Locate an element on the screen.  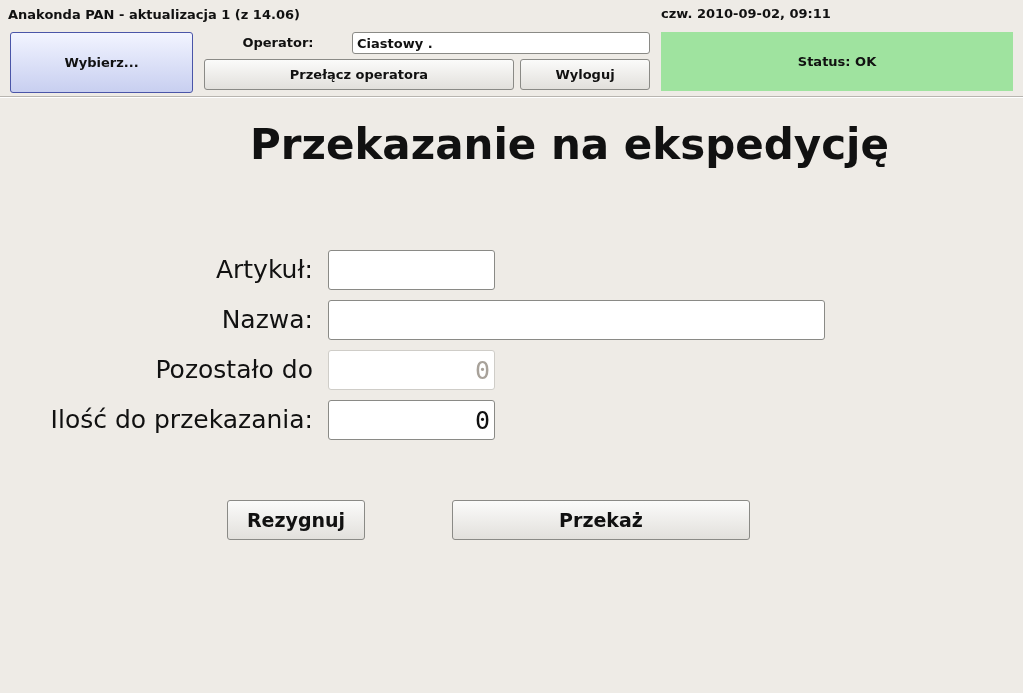
window-title: Anakonda PAN - aktualizacja 1 (z 14.06) is located at coordinates (154, 15).